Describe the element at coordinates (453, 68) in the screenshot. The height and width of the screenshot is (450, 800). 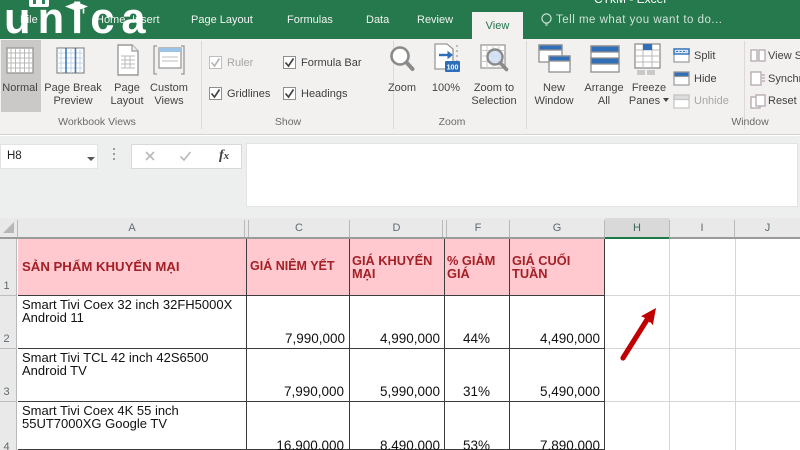
I see `svg-text: 100` at that location.